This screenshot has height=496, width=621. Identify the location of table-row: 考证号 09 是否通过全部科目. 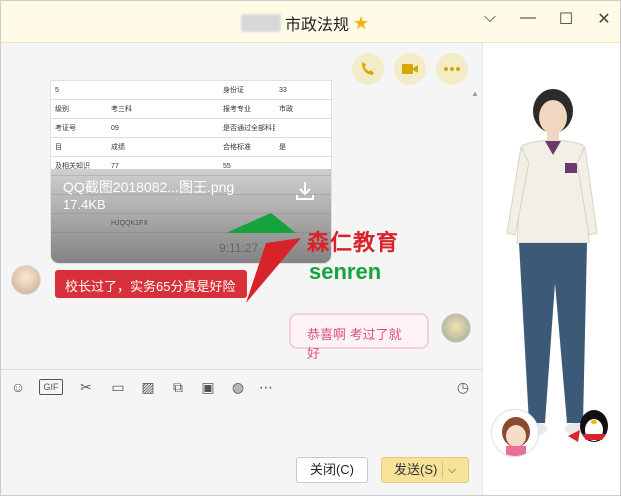
(191, 128).